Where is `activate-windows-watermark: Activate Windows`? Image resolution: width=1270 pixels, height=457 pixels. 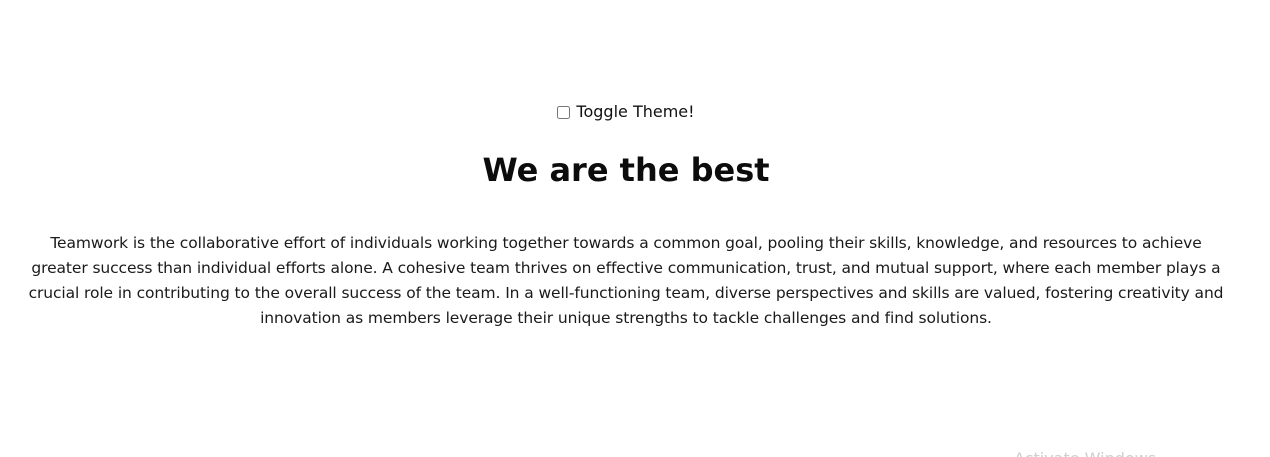 activate-windows-watermark: Activate Windows is located at coordinates (1085, 453).